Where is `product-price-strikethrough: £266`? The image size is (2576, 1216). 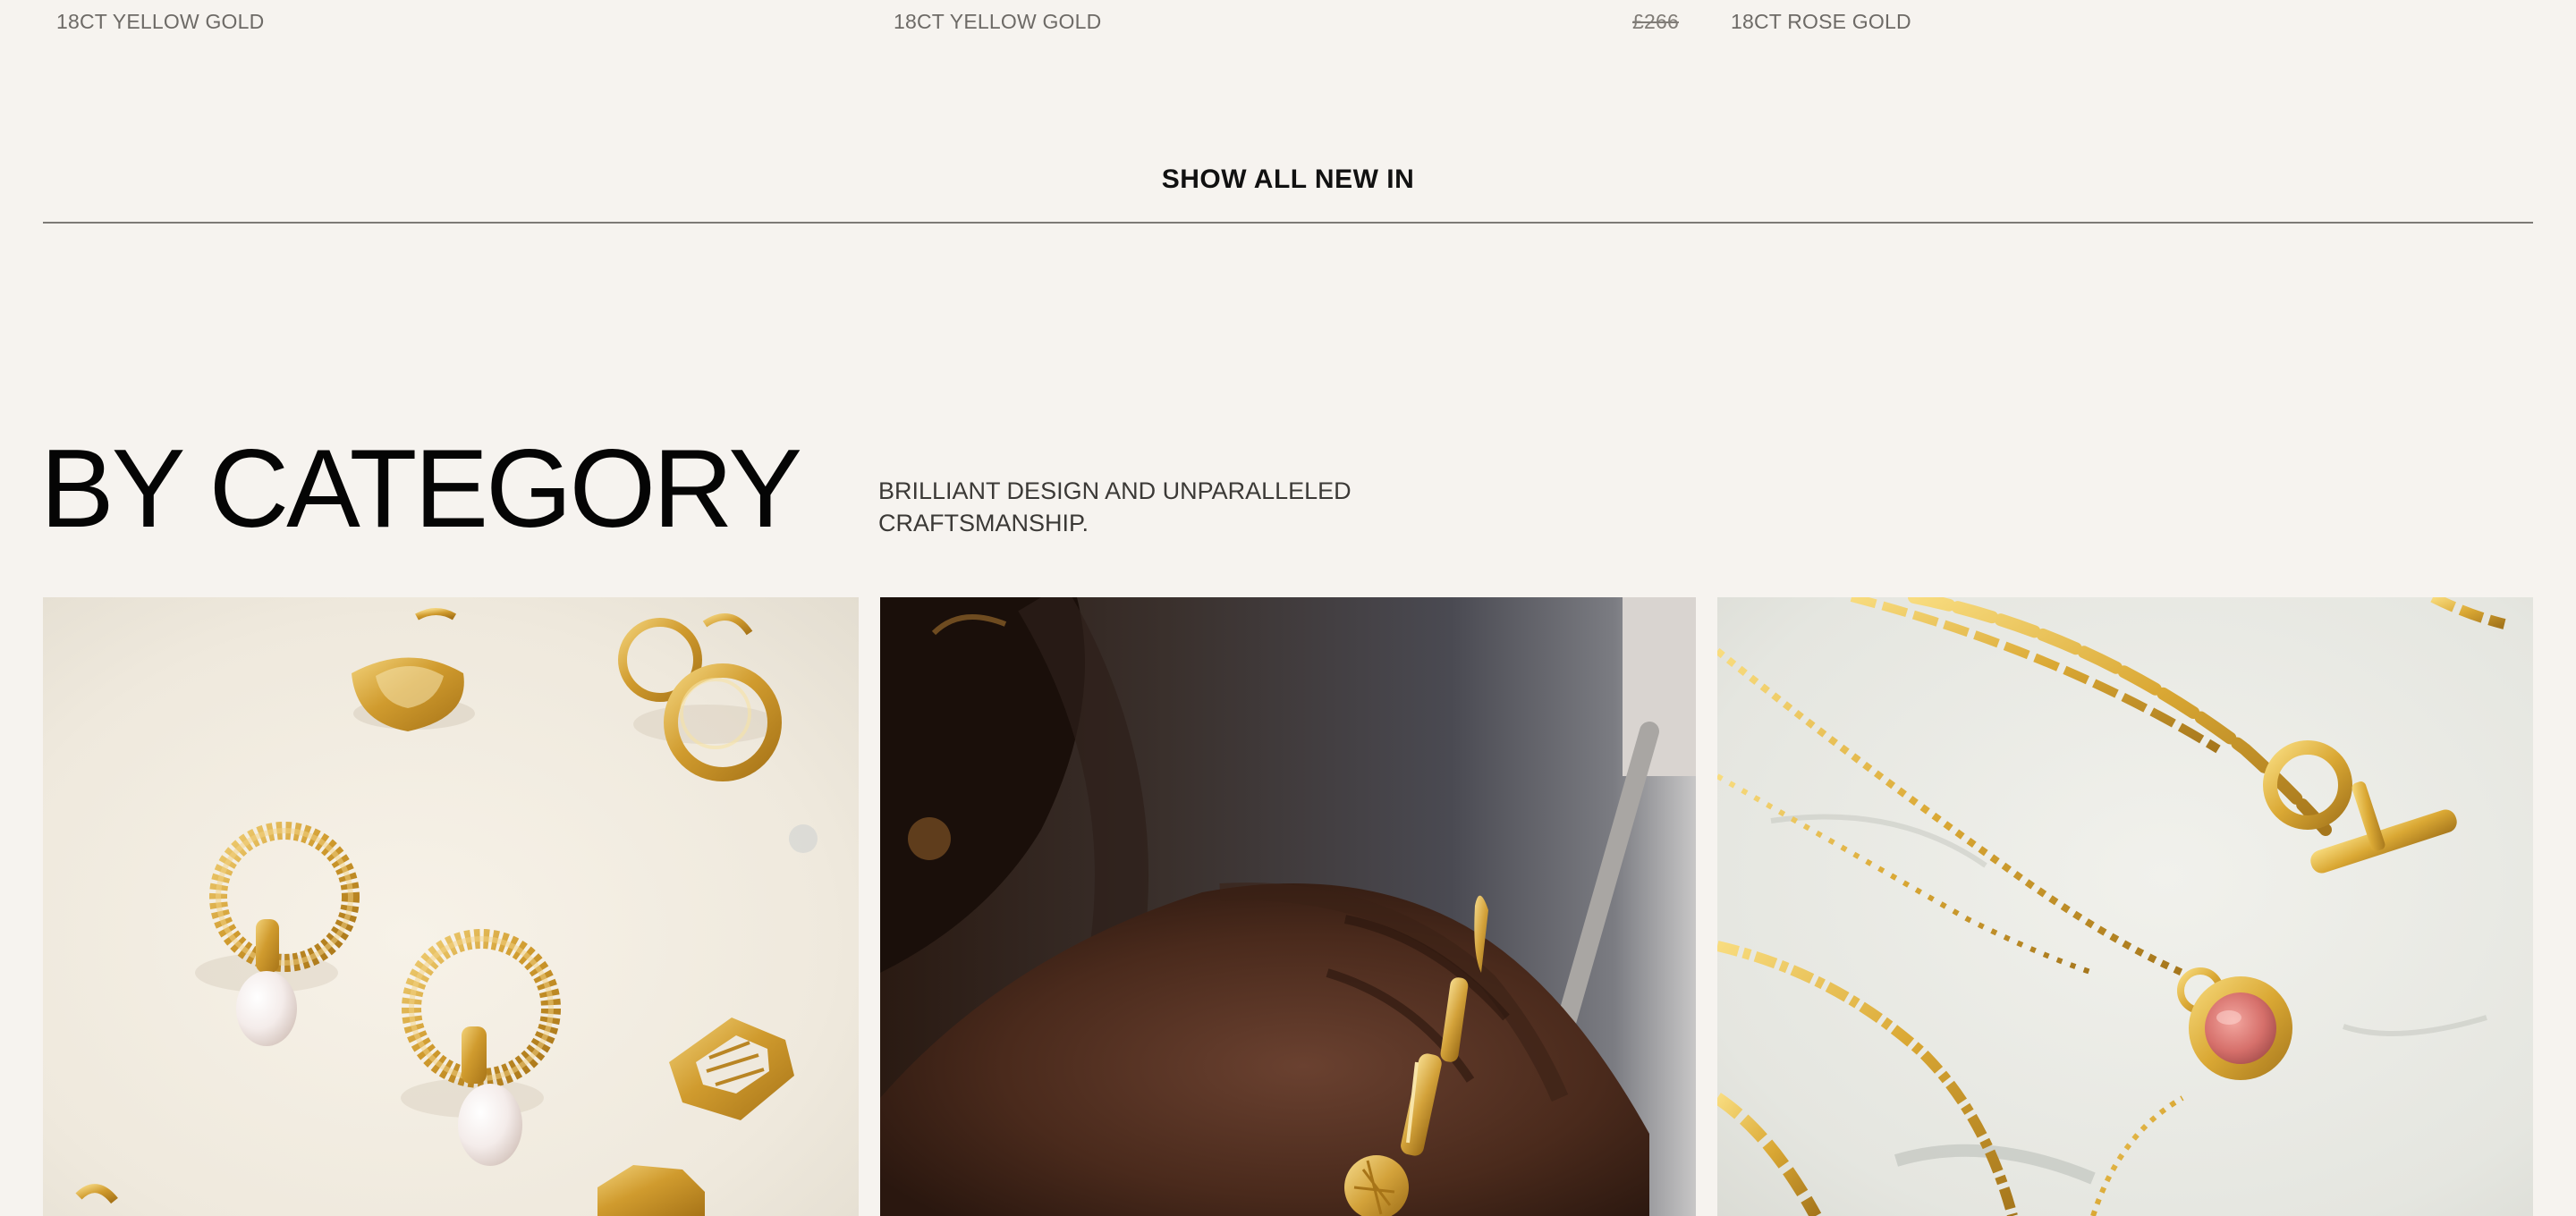
product-price-strikethrough: £266 is located at coordinates (1655, 22).